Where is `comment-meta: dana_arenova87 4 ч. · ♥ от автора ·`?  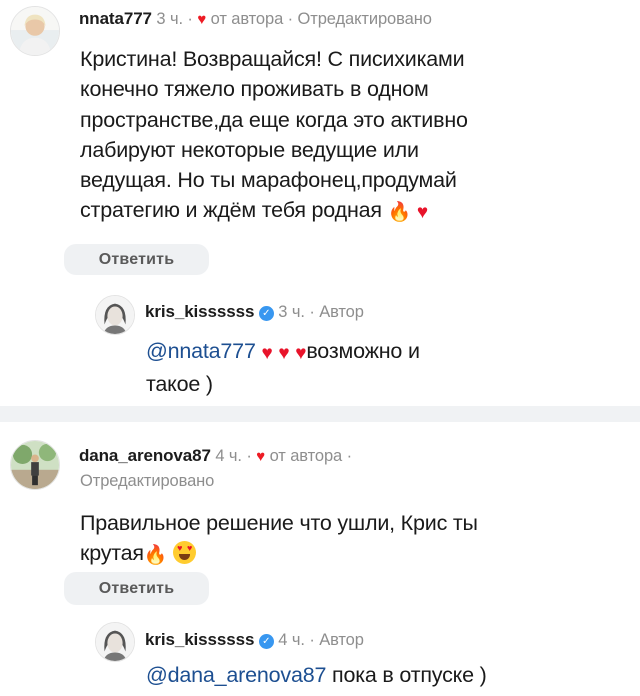 comment-meta: dana_arenova87 4 ч. · ♥ от автора · is located at coordinates (215, 456).